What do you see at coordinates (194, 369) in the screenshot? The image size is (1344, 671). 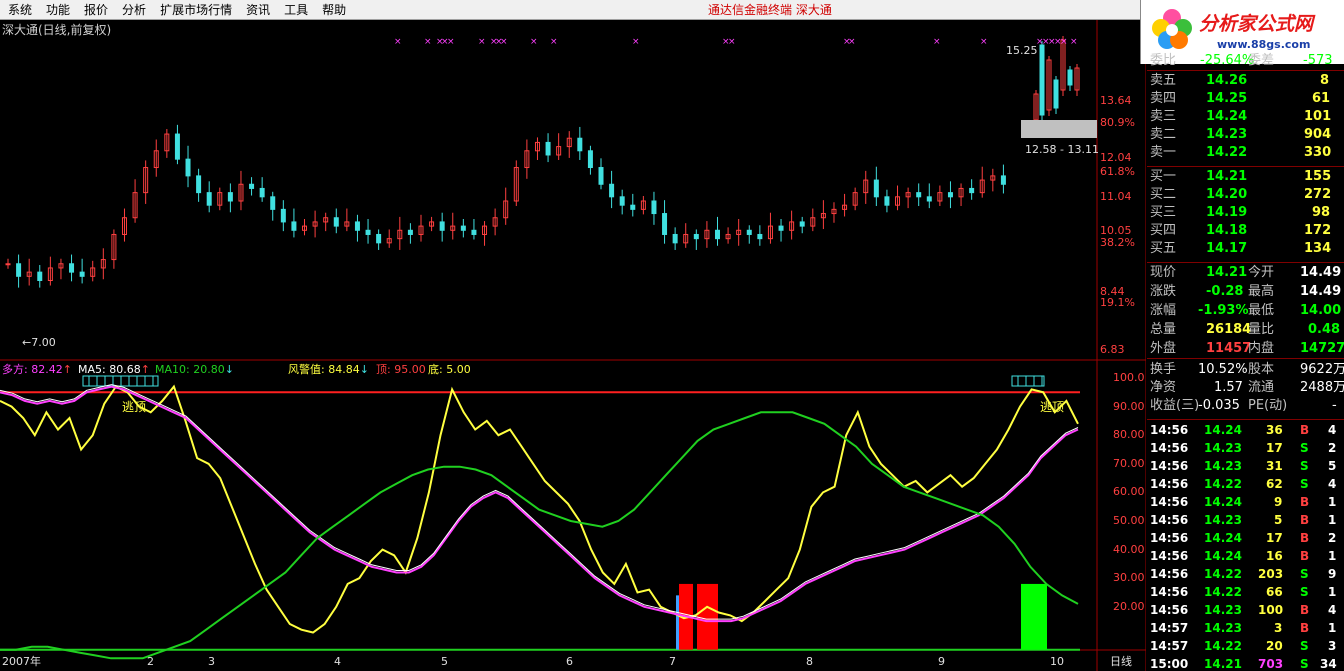 I see `indicator-ma10: MA10: 20.80↓` at bounding box center [194, 369].